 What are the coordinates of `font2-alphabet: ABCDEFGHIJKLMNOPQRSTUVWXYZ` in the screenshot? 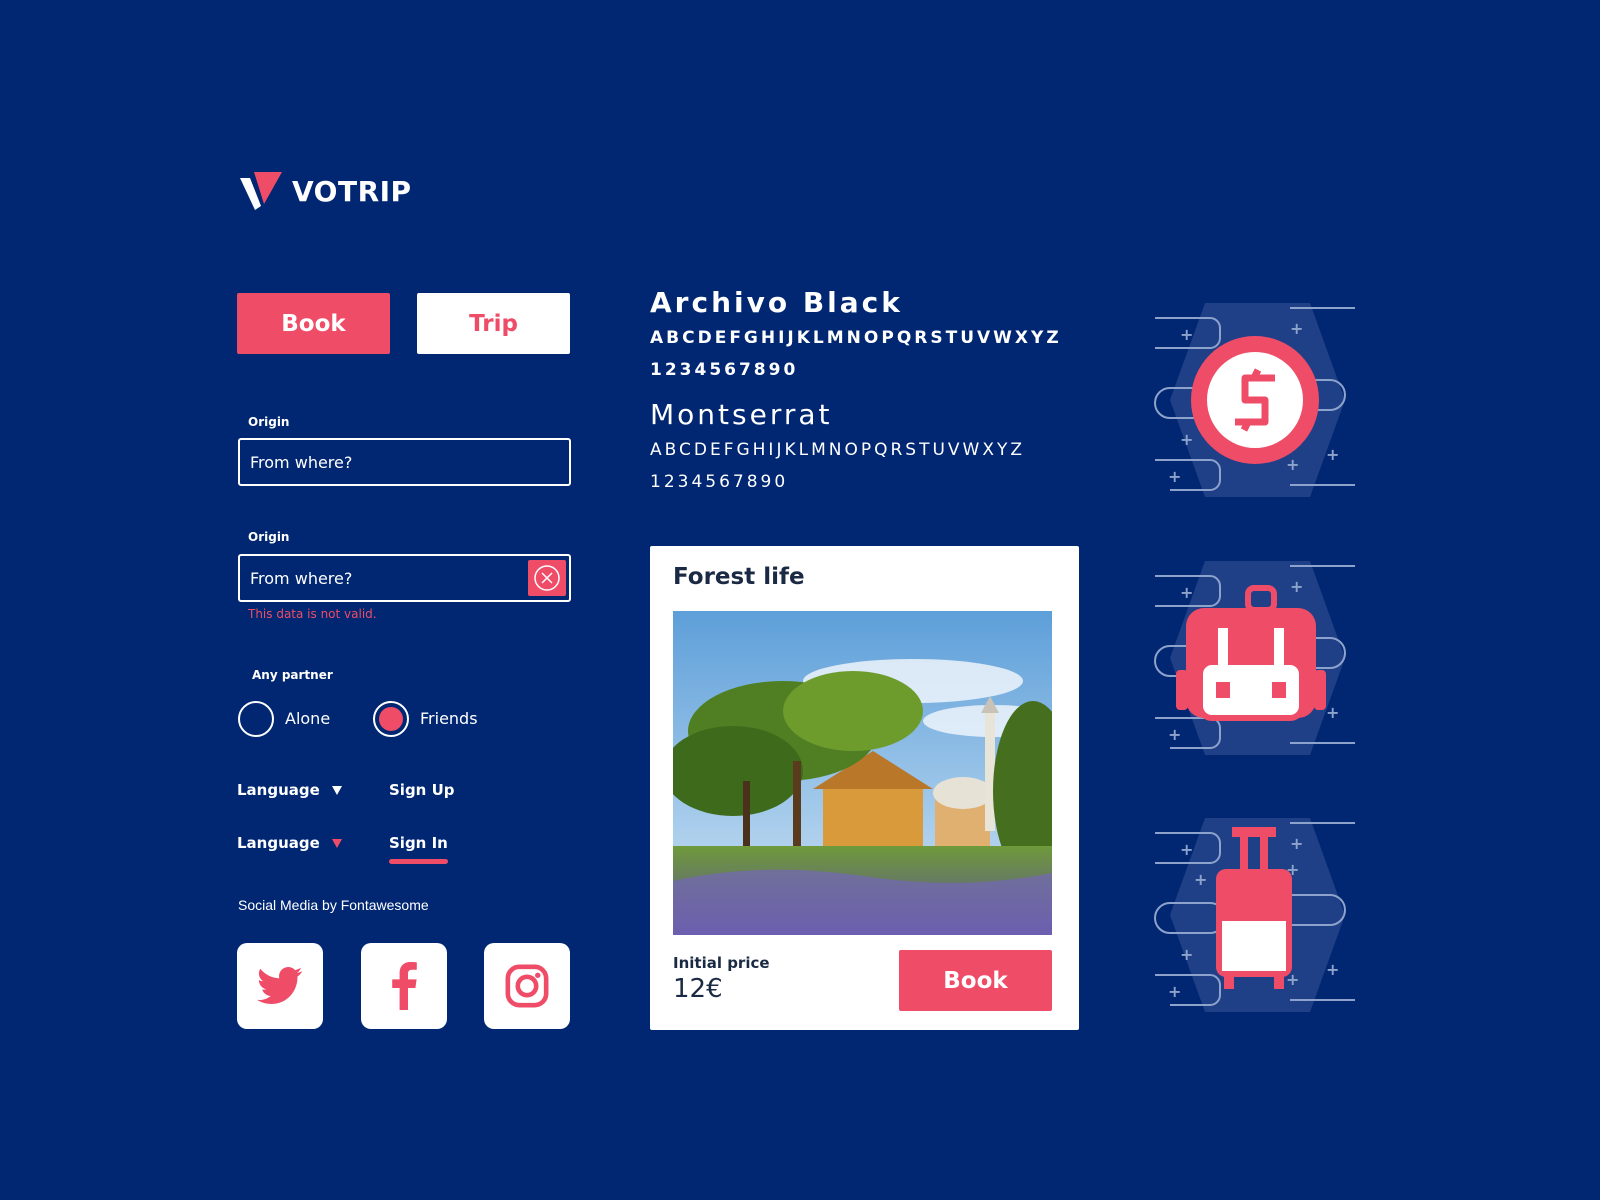 It's located at (838, 450).